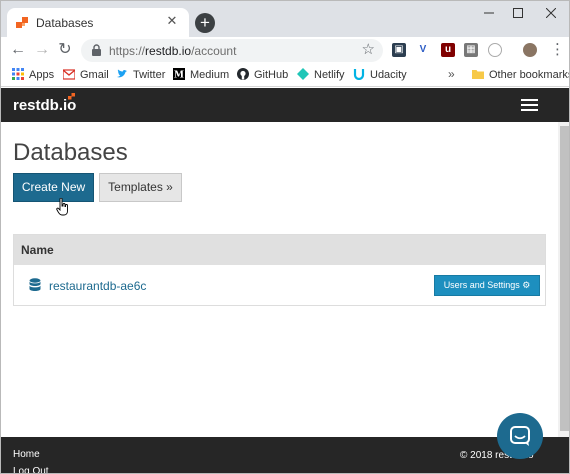 This screenshot has height=474, width=570. What do you see at coordinates (140, 187) in the screenshot?
I see `templates-button: Templates »` at bounding box center [140, 187].